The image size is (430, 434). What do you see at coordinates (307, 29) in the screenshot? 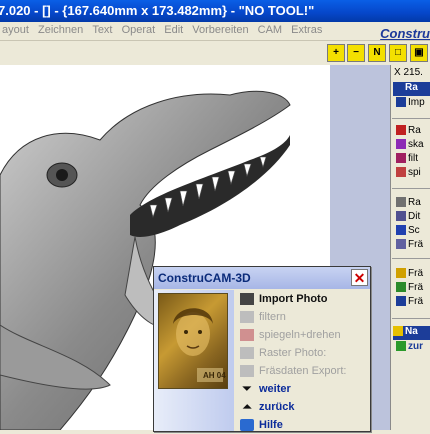
I see `menu-extras: Extras` at bounding box center [307, 29].